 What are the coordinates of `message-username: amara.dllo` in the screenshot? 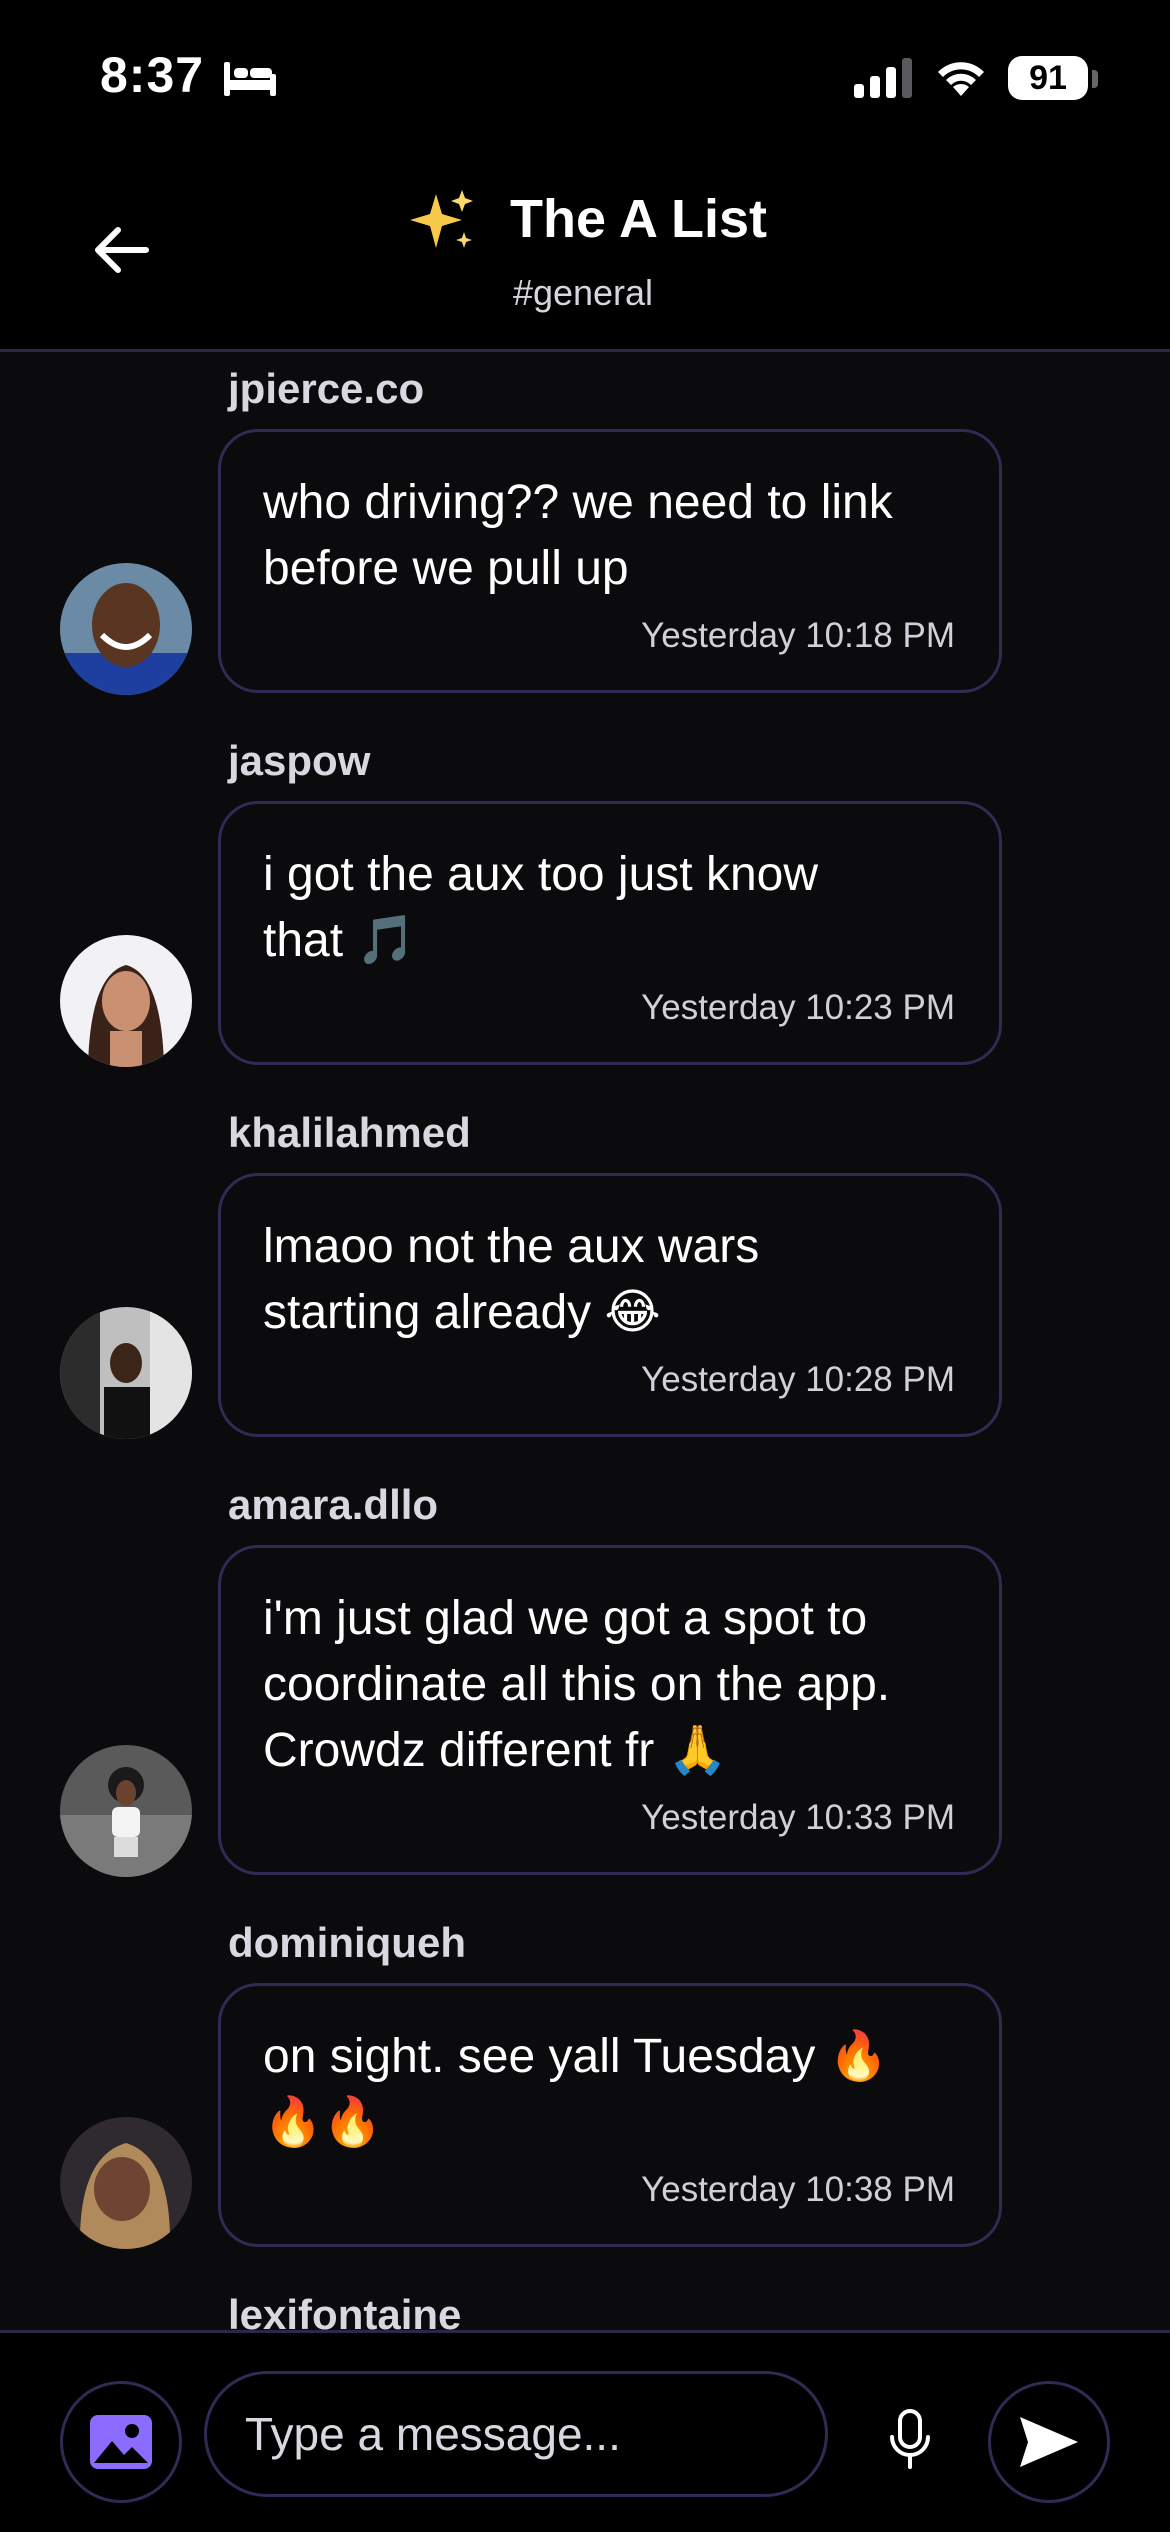 It's located at (333, 1505).